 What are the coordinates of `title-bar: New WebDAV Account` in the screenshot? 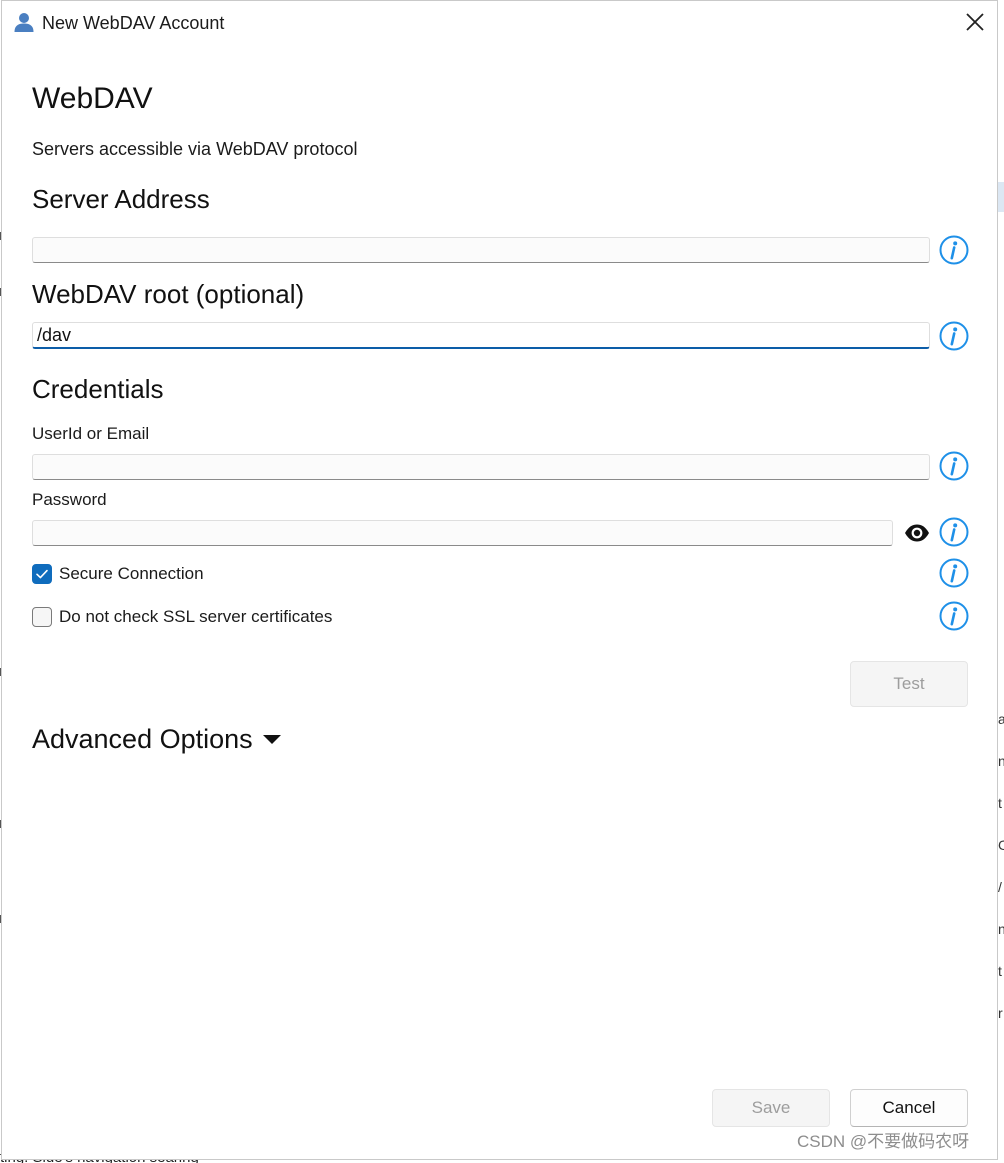 It's located at (499, 23).